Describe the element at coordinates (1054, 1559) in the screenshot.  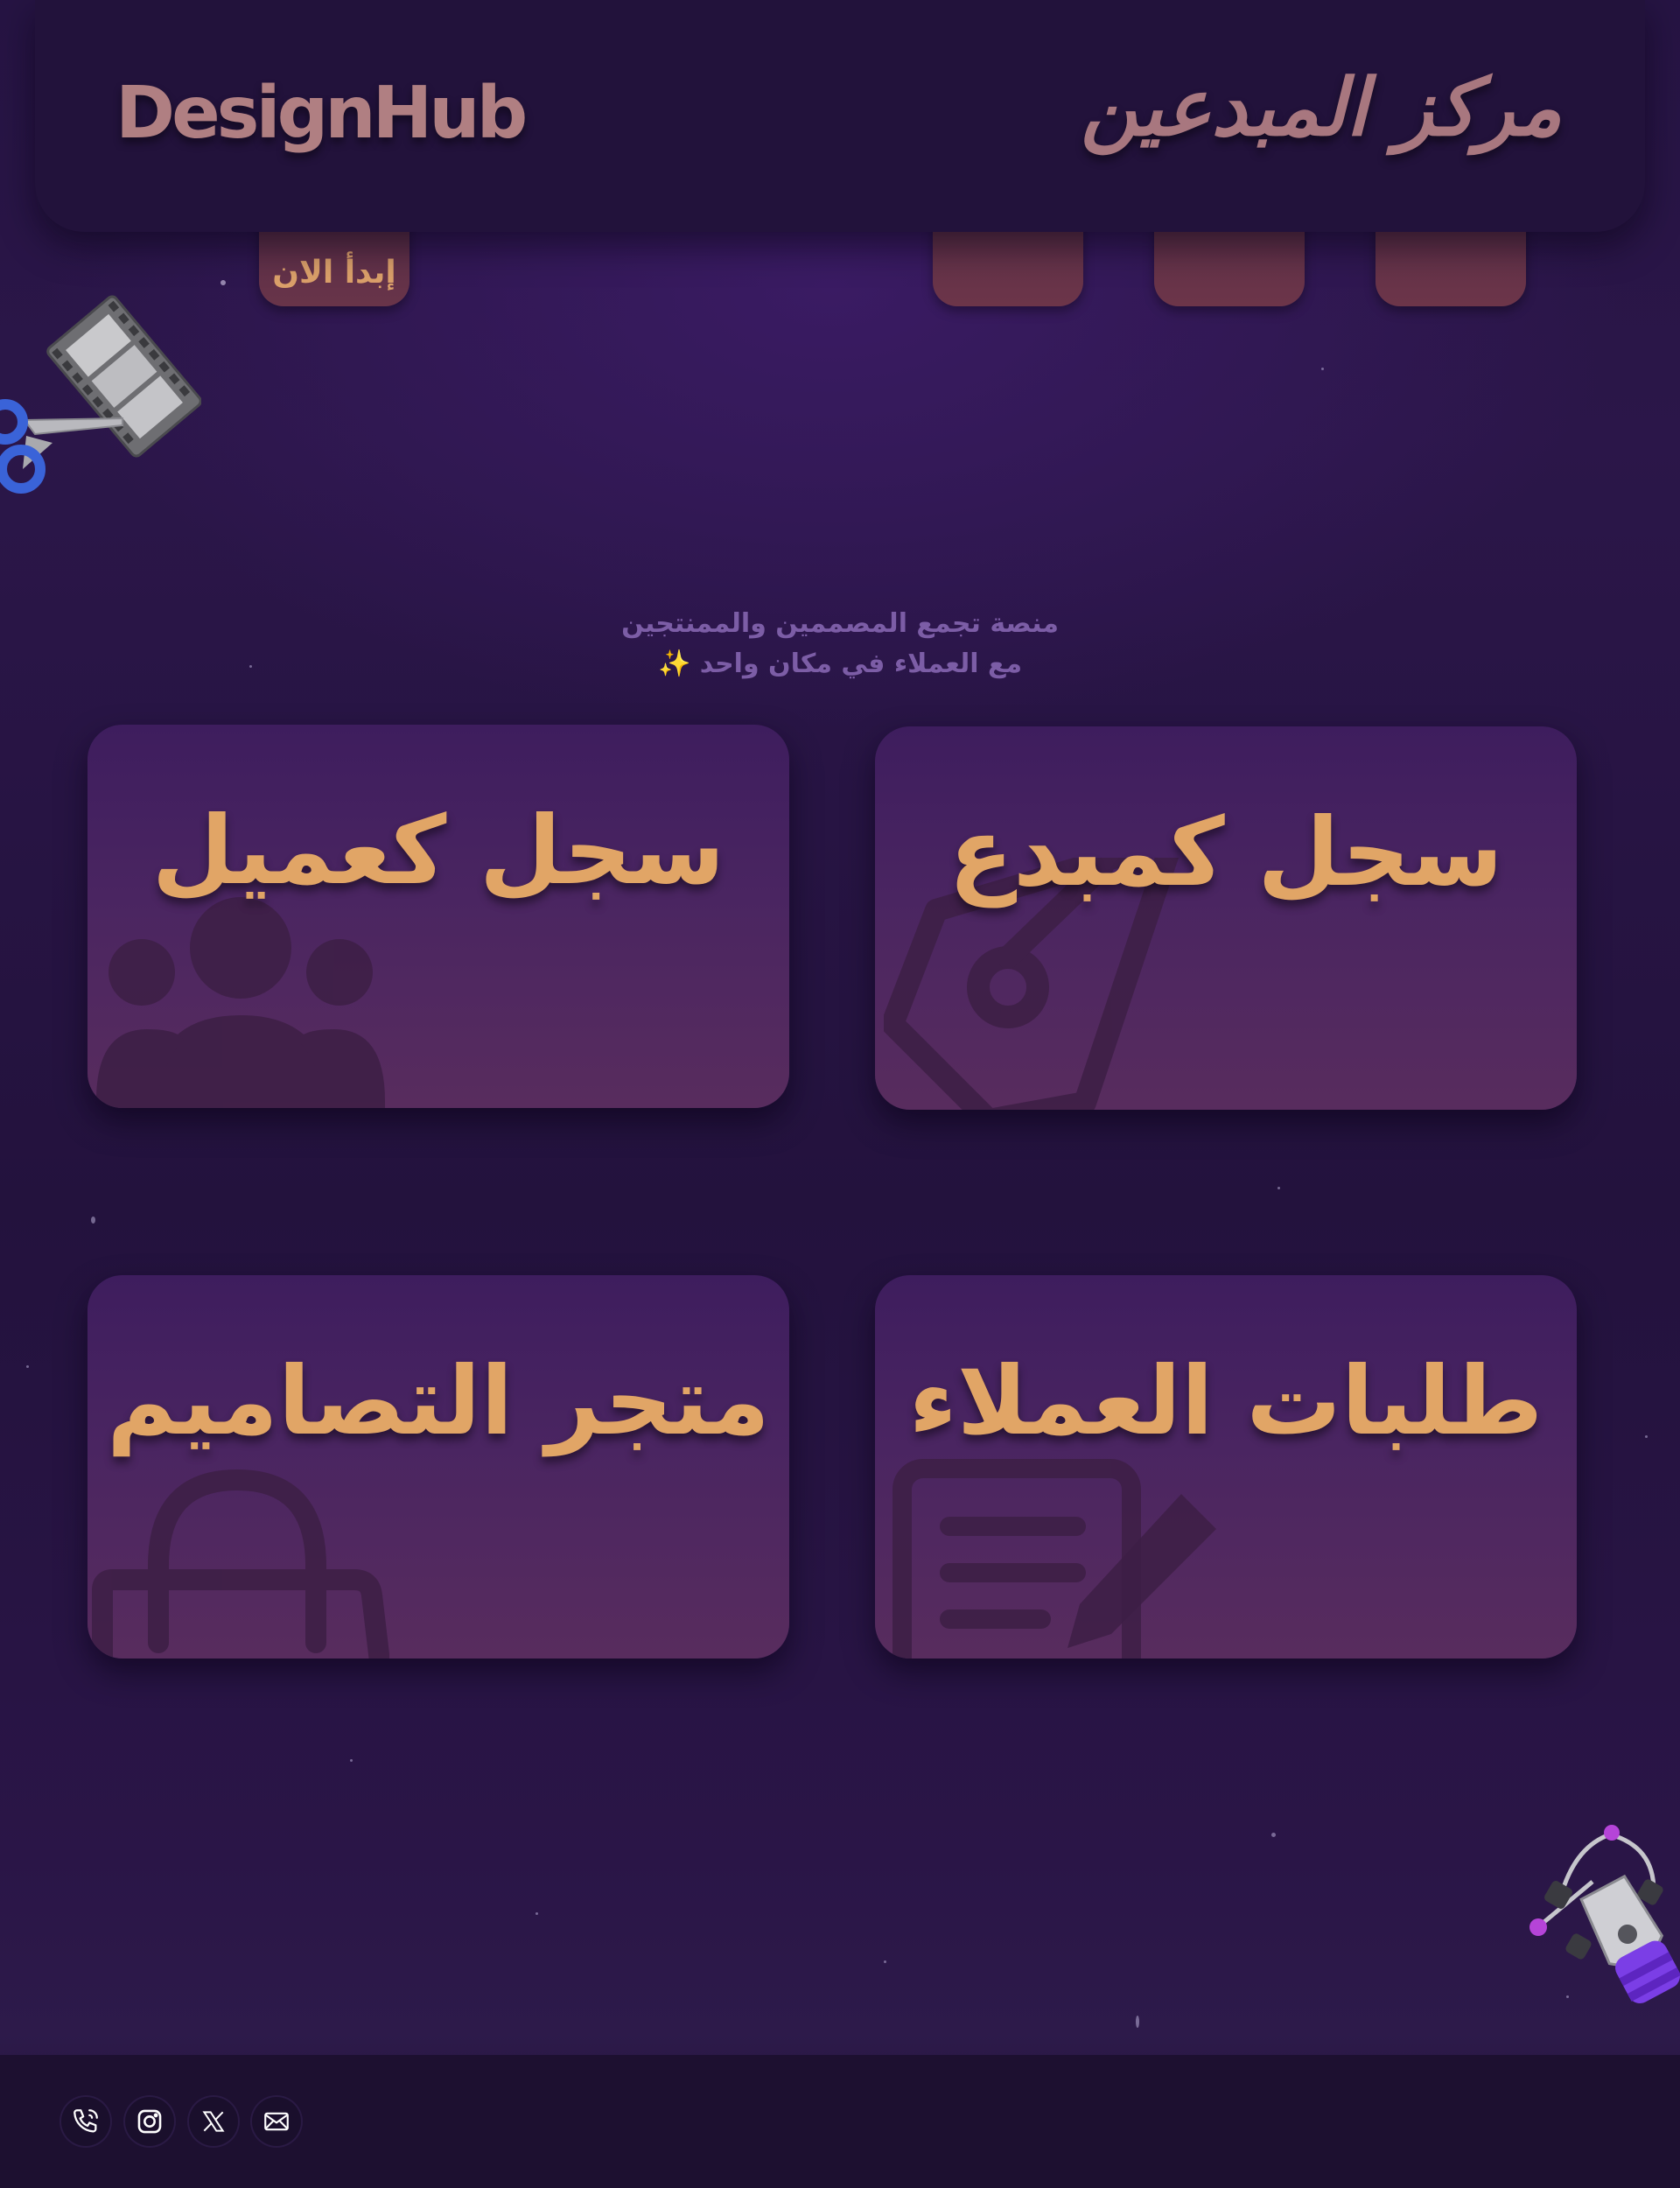
I see `document-edit-icon` at that location.